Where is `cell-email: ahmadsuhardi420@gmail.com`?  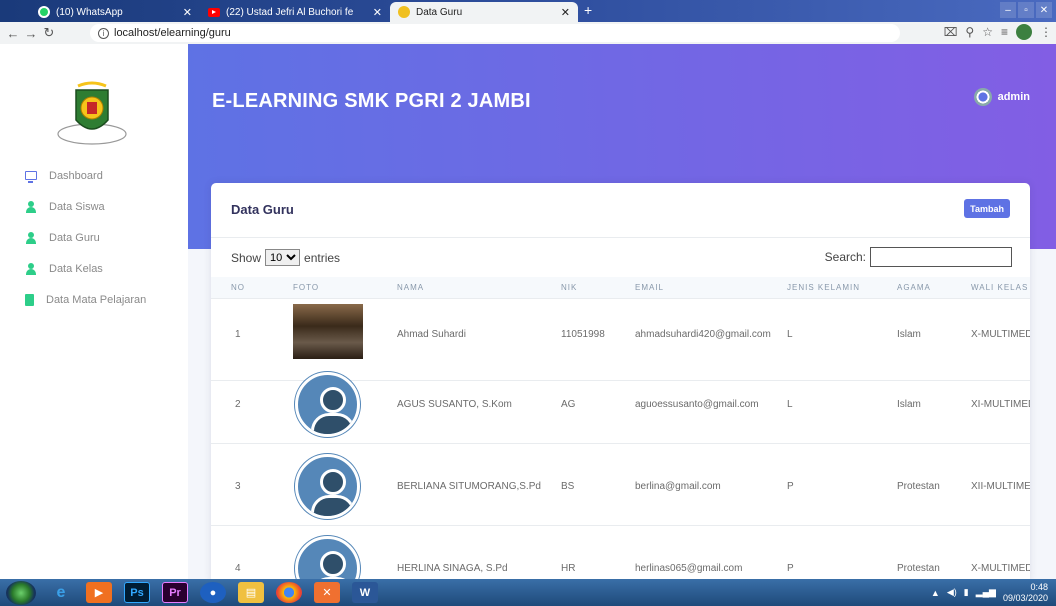
cell-email: ahmadsuhardi420@gmail.com is located at coordinates (703, 334).